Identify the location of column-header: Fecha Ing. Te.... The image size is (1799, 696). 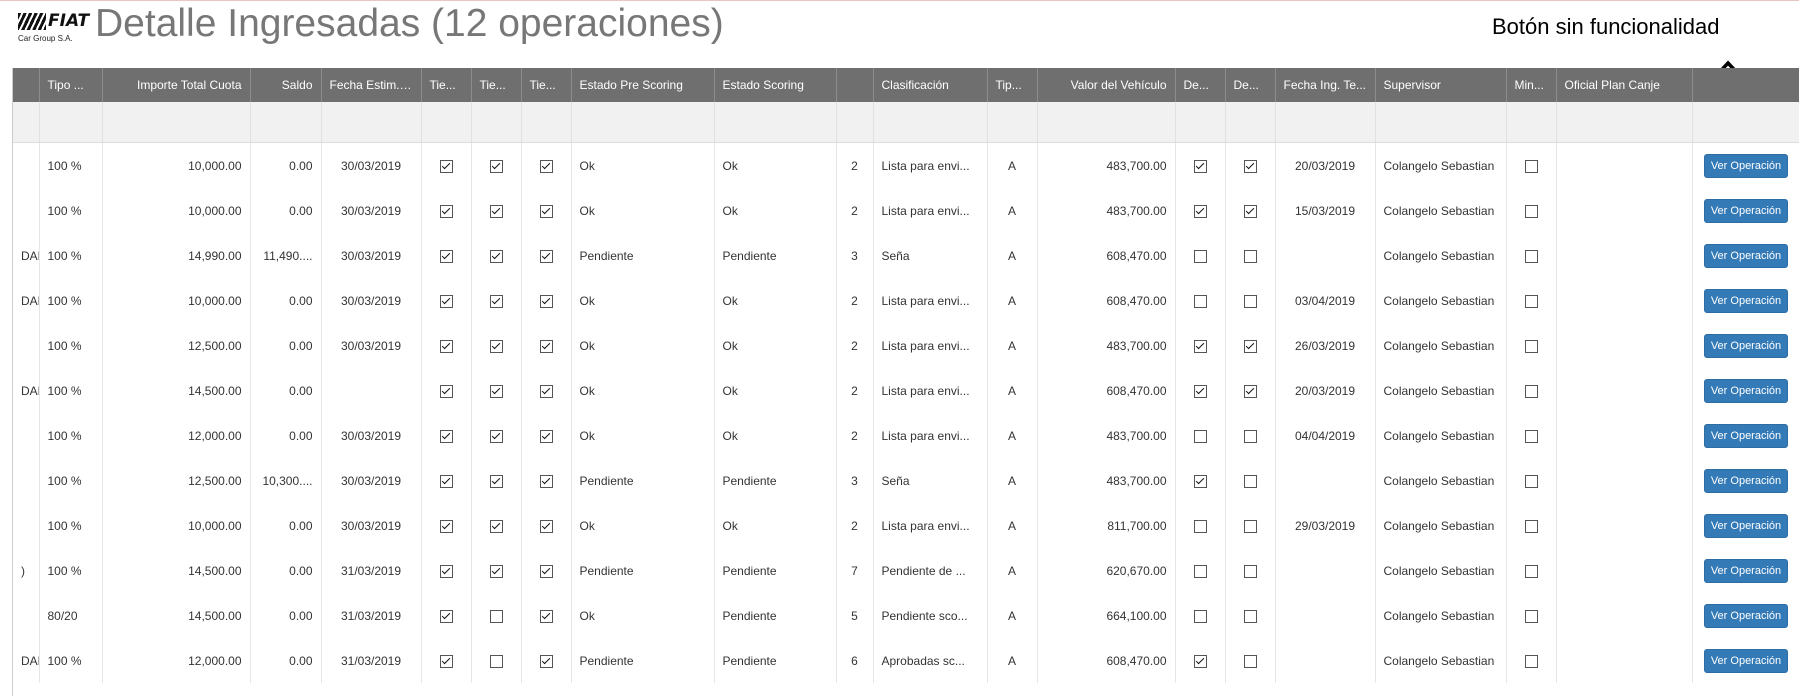
(1325, 85).